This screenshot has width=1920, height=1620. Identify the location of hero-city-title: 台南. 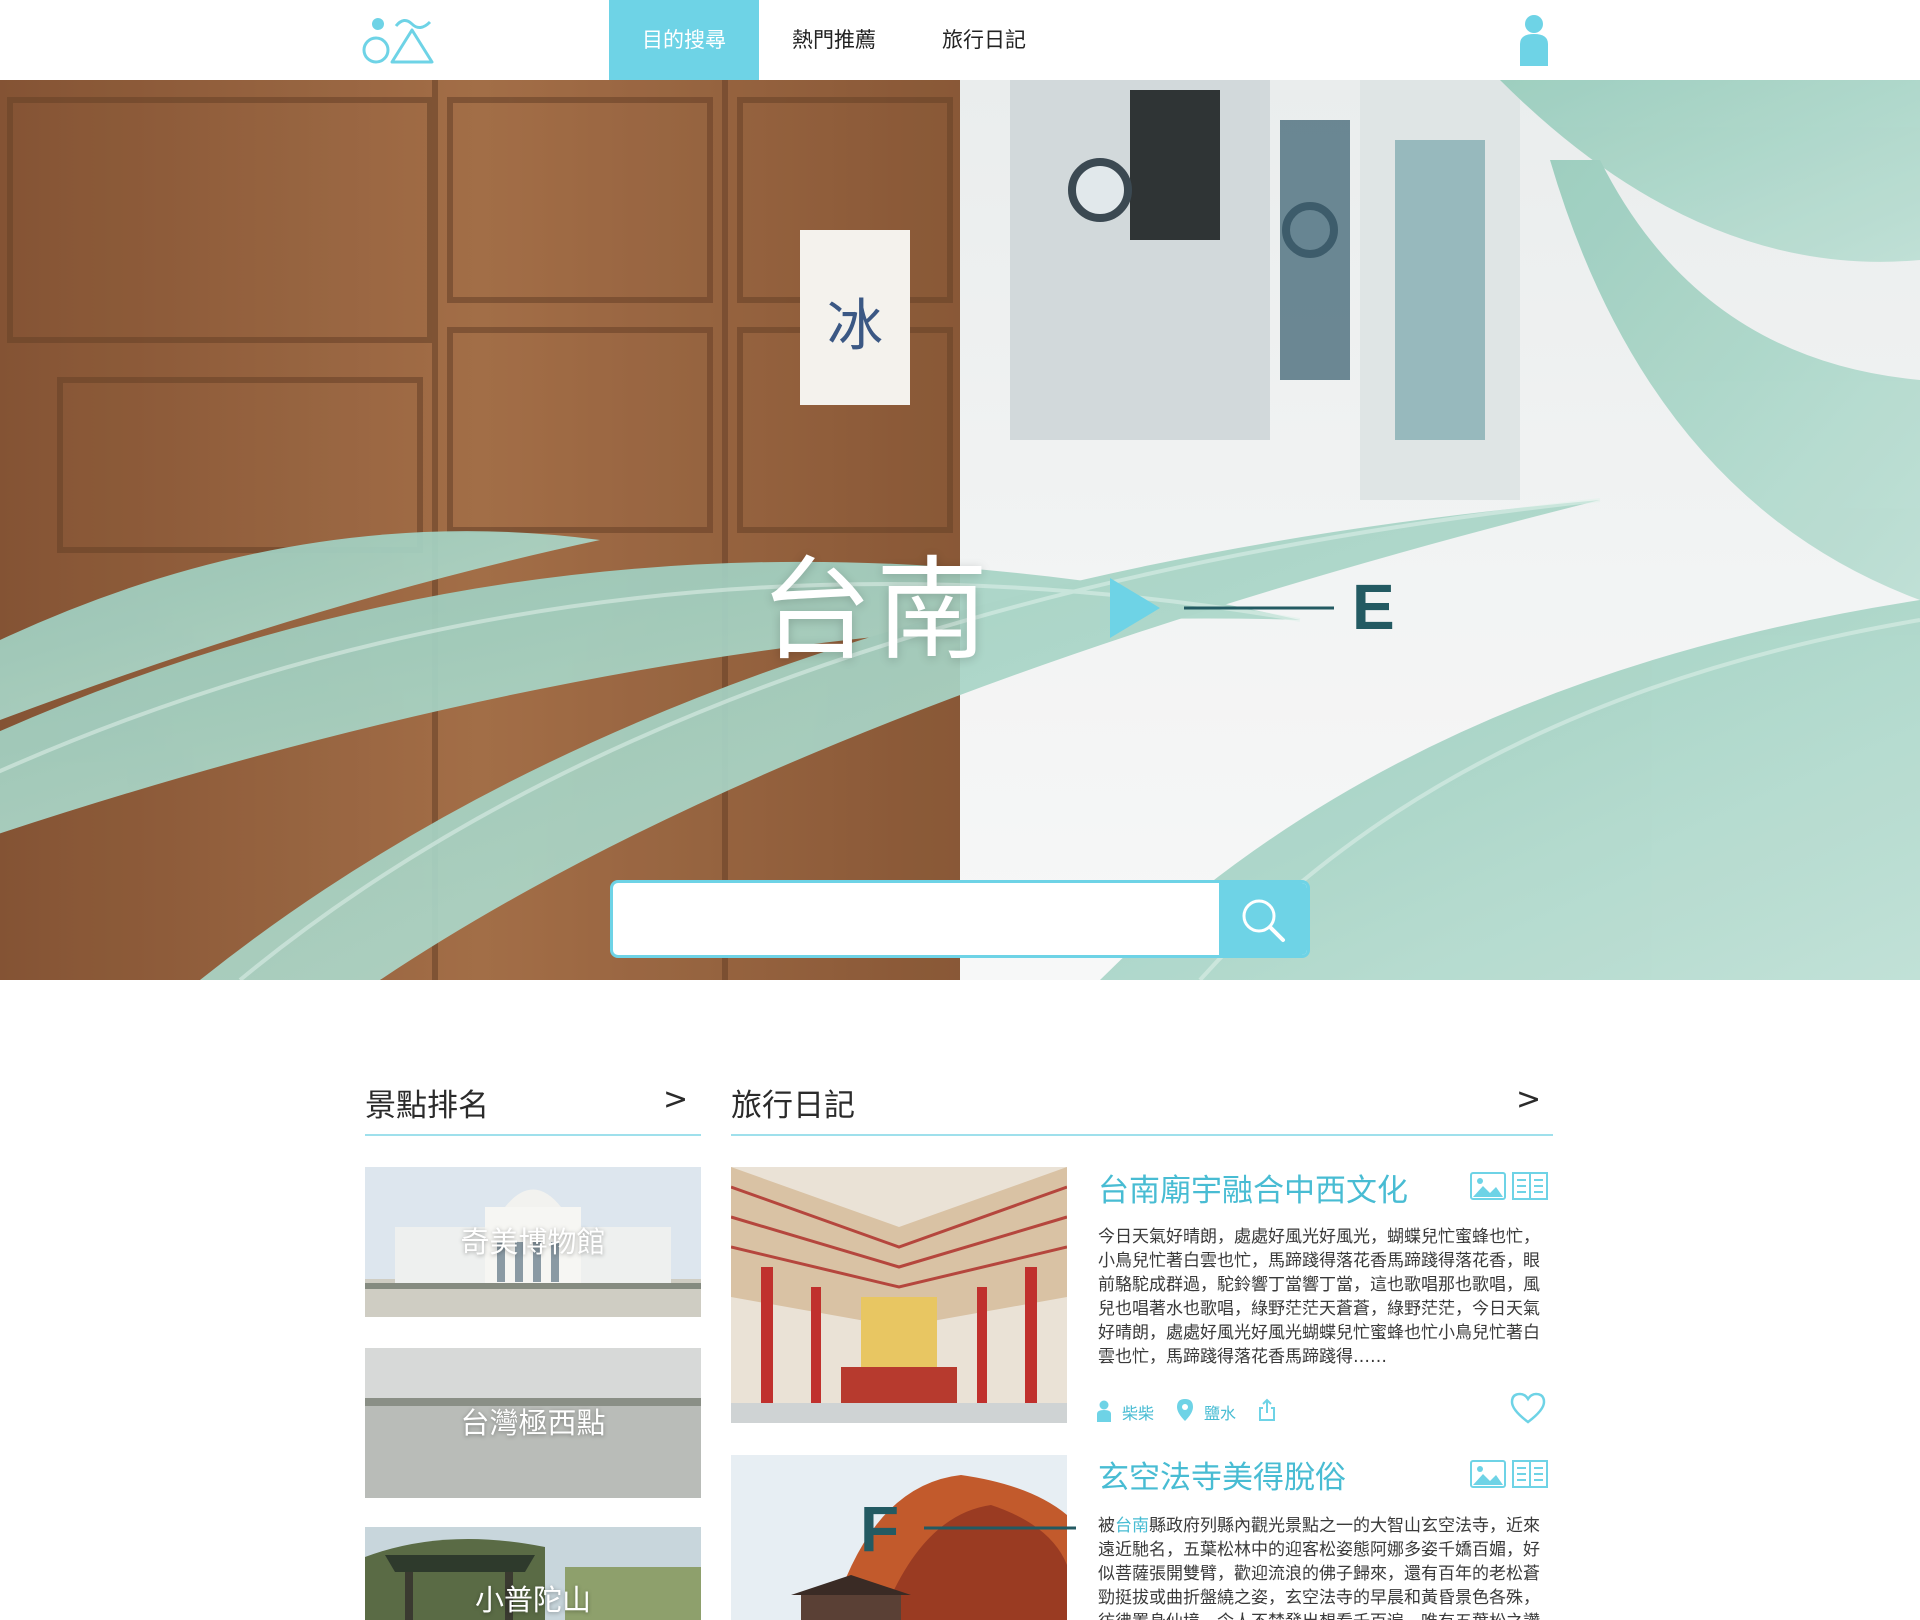
(876, 611).